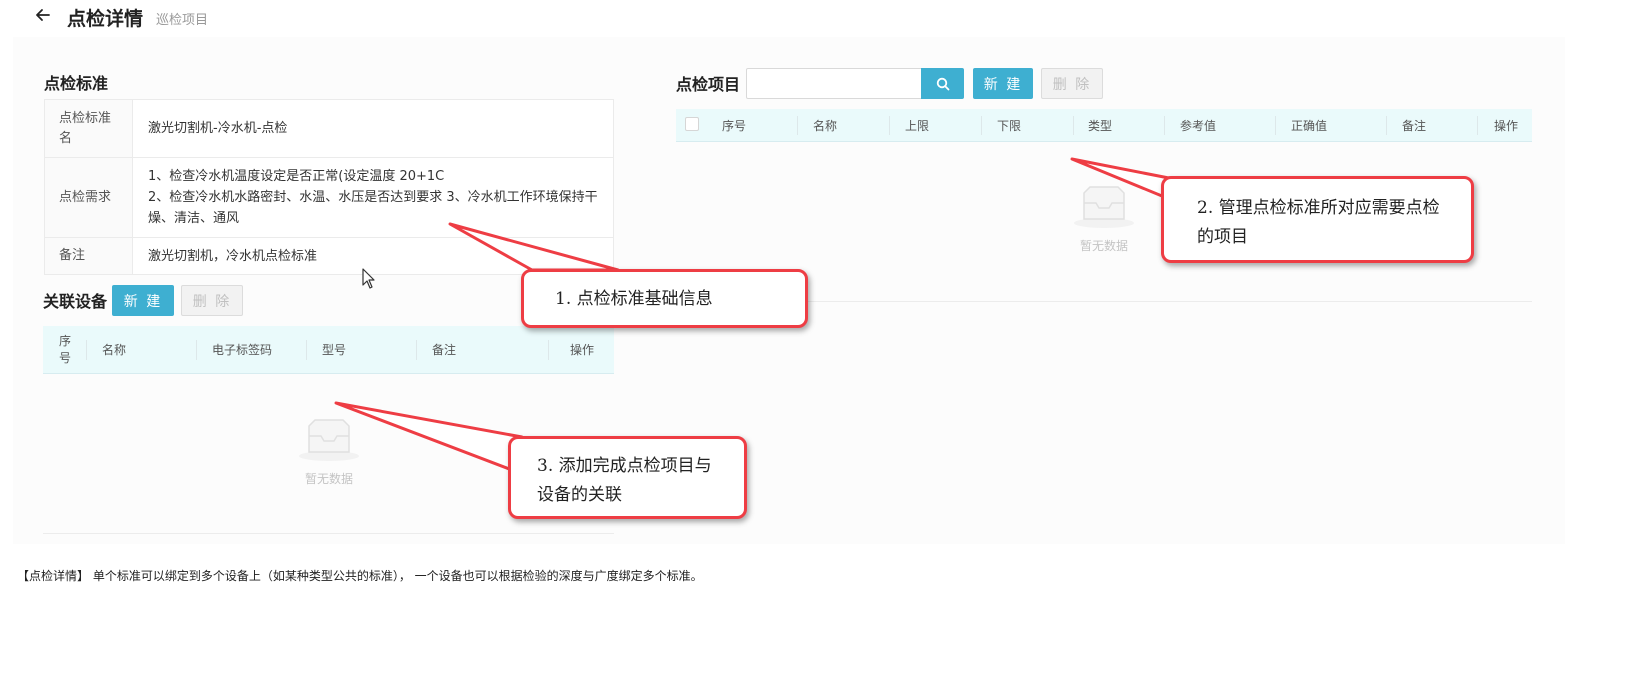 The width and height of the screenshot is (1634, 683). I want to click on callout-2-pointer, so click(1123, 177).